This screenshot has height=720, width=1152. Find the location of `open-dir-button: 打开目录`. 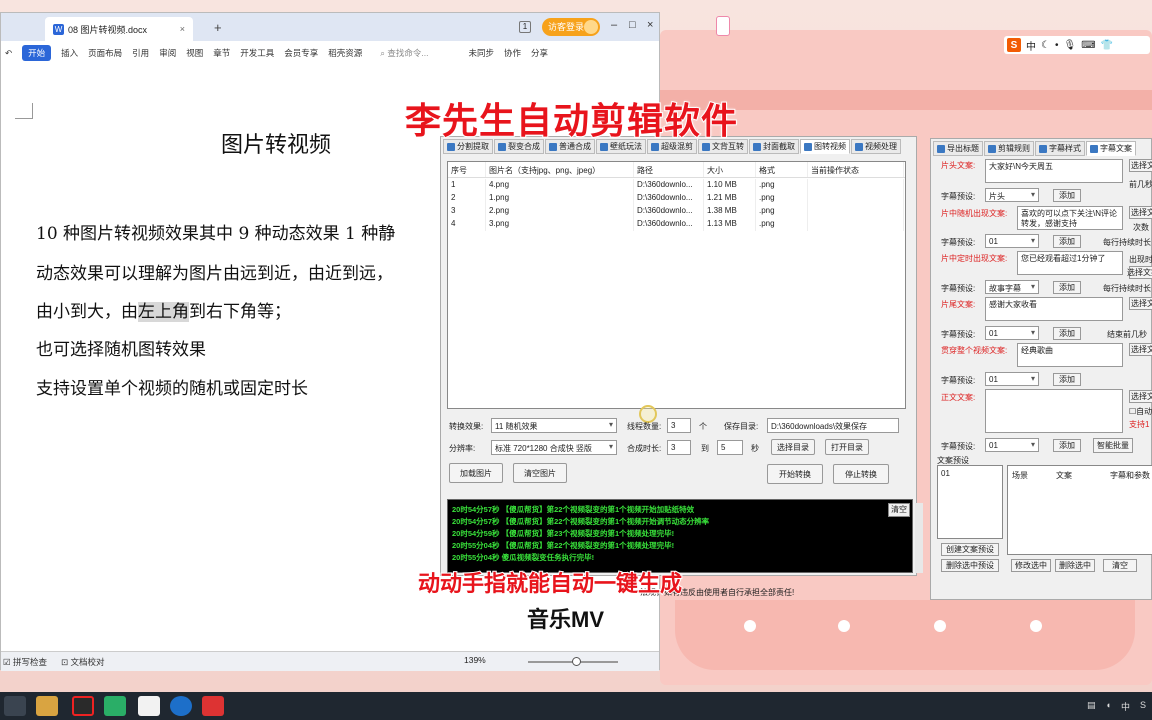

open-dir-button: 打开目录 is located at coordinates (847, 447).